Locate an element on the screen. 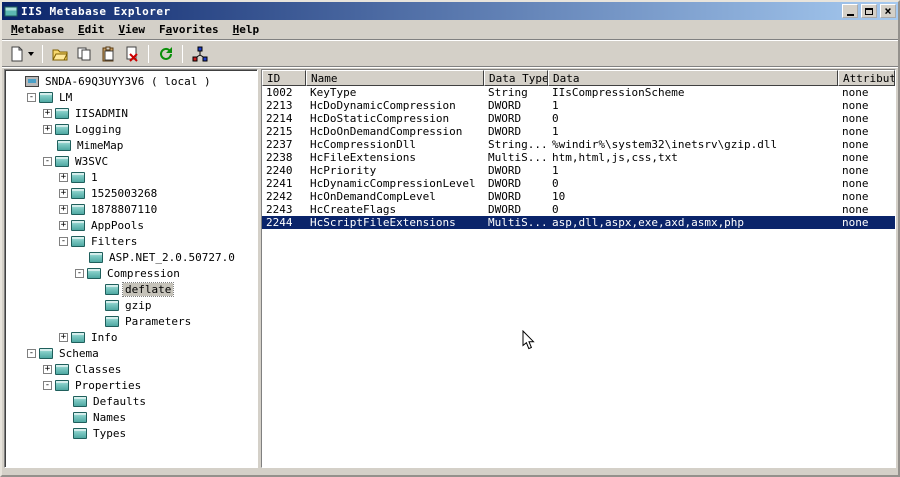 The width and height of the screenshot is (900, 477). table-row-2214: 2214 HcDoStaticCompression DWORD 0 none is located at coordinates (578, 118).